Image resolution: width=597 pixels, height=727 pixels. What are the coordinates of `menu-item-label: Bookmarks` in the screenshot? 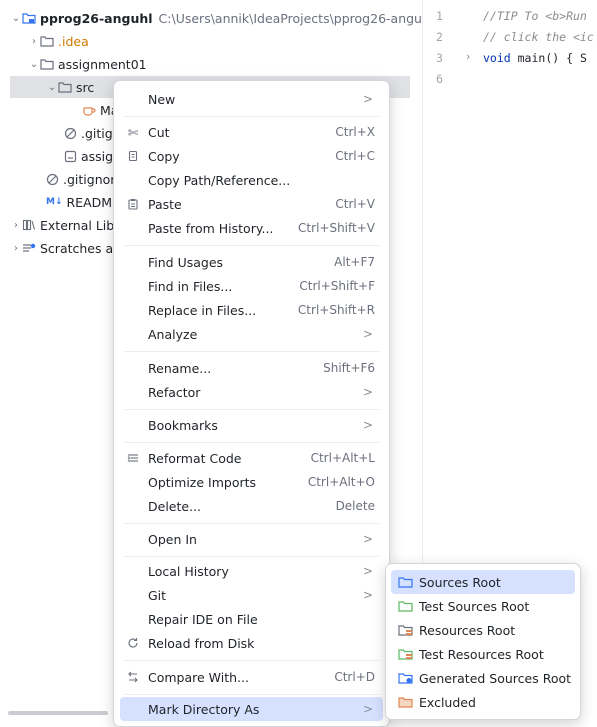 It's located at (183, 425).